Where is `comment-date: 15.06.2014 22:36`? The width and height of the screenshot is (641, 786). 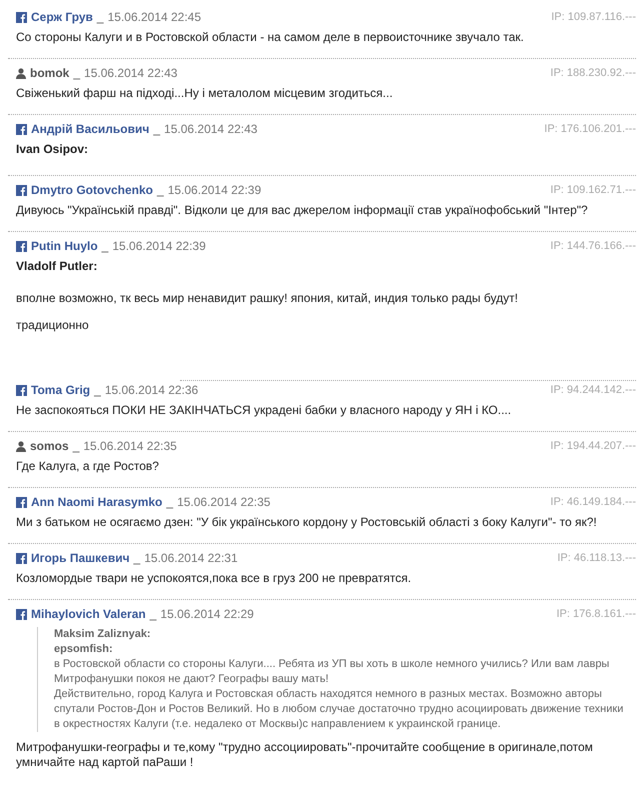
comment-date: 15.06.2014 22:36 is located at coordinates (151, 390).